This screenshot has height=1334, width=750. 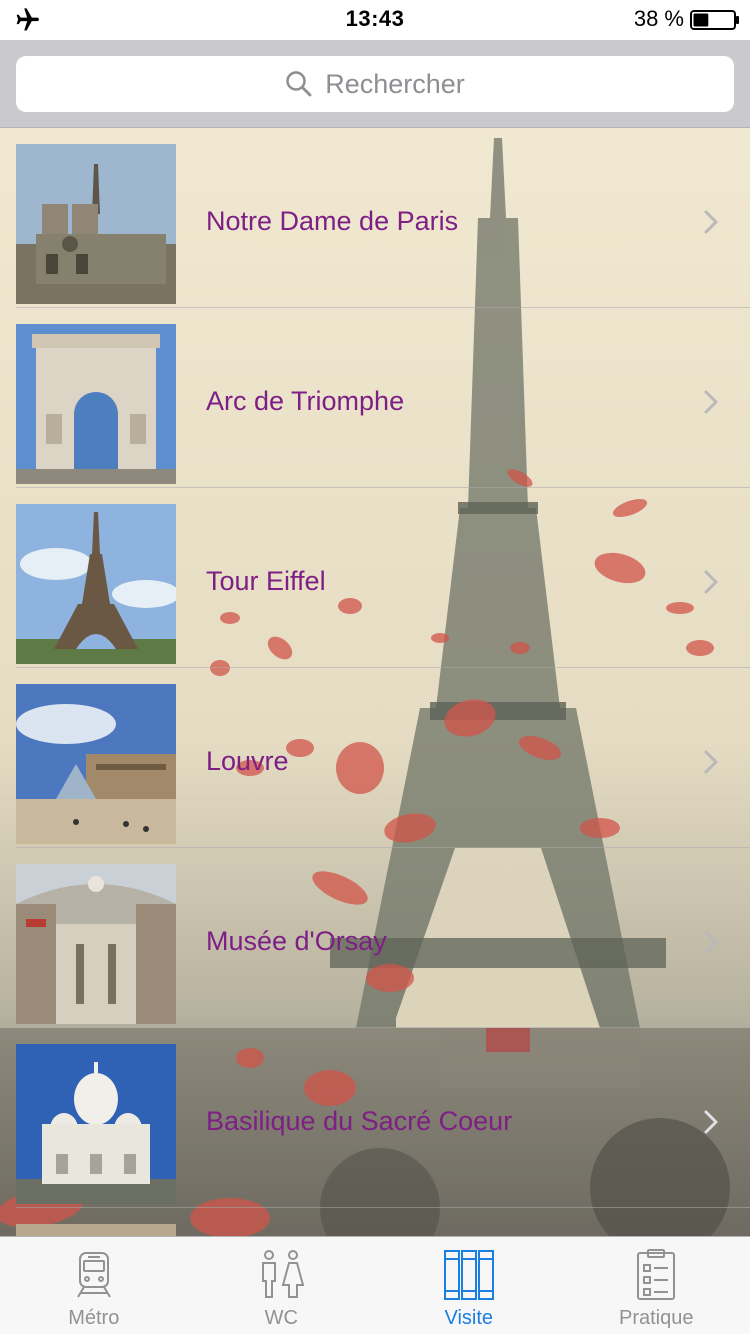 I want to click on search-input: Rechercher, so click(x=375, y=84).